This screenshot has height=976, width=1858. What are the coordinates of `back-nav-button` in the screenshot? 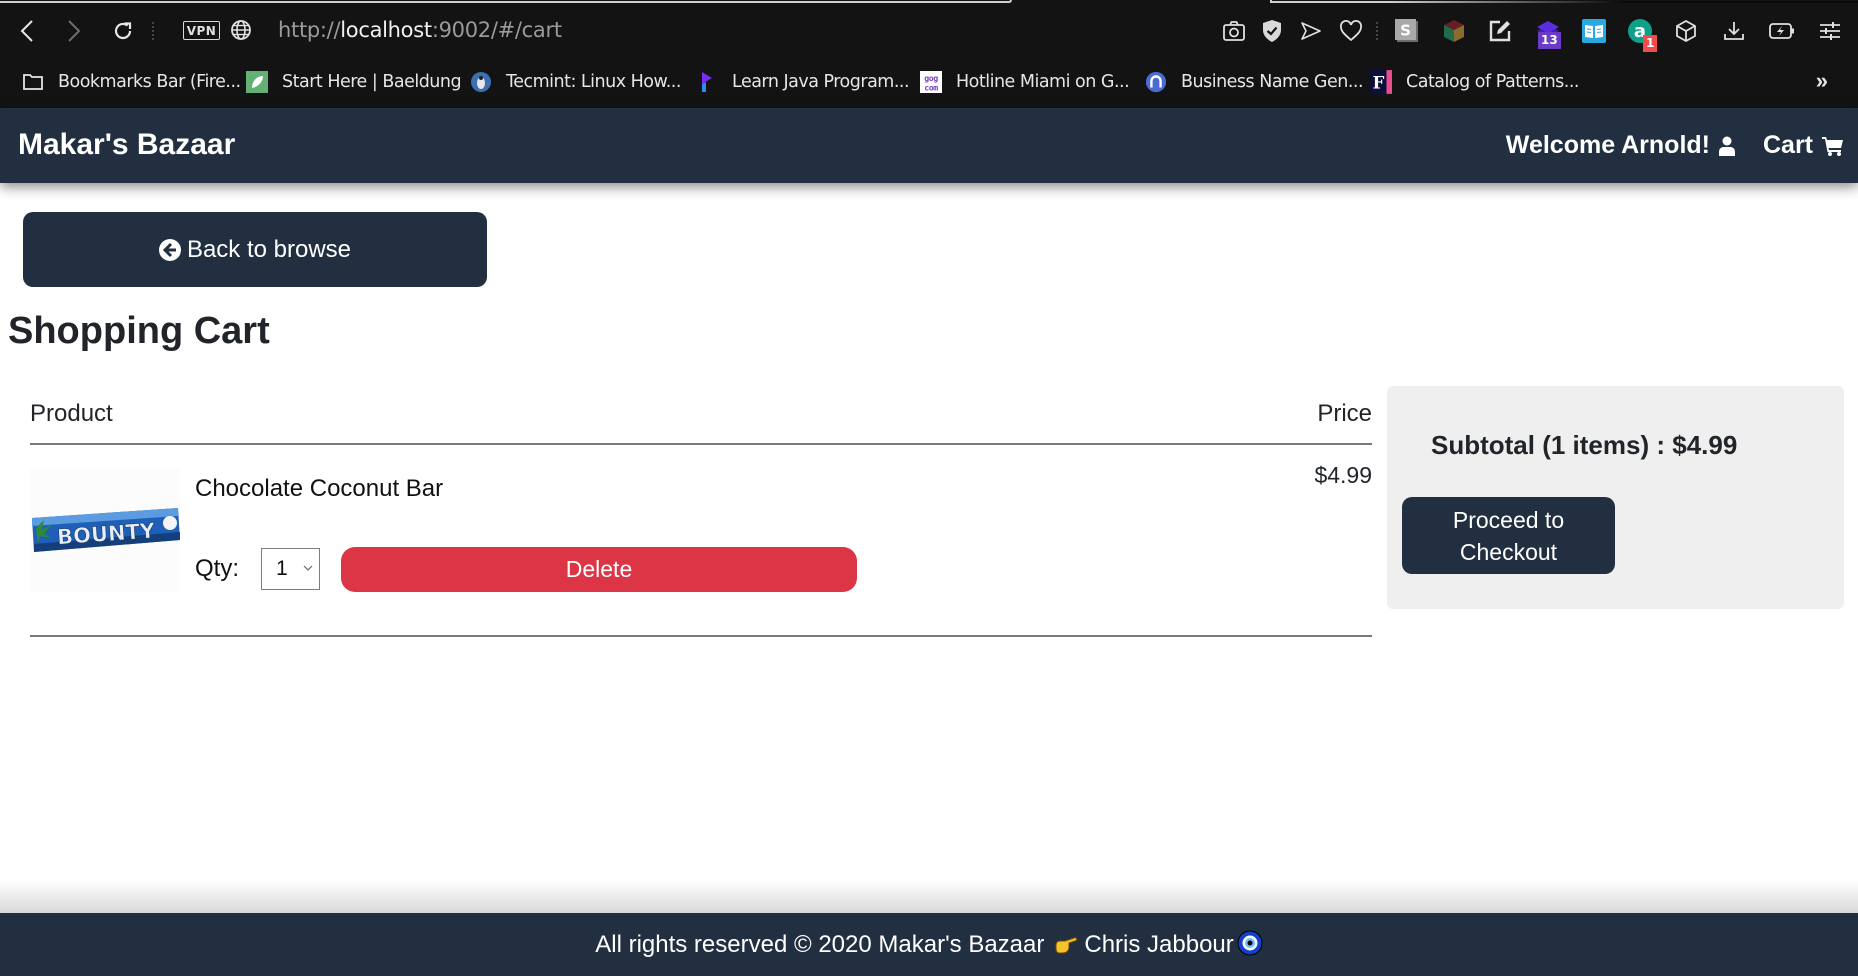 It's located at (27, 31).